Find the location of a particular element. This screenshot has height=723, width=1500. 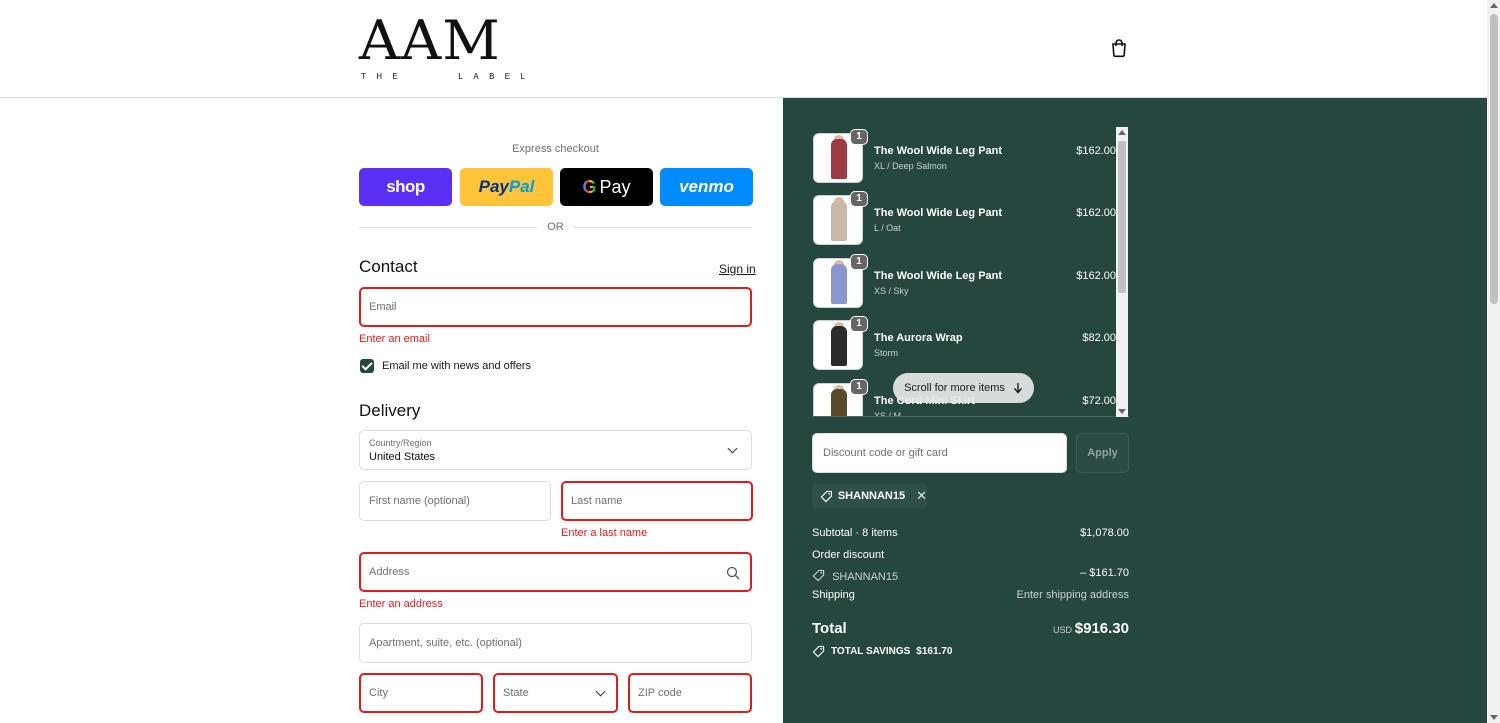

order-discount-label: Order discount is located at coordinates (848, 555).